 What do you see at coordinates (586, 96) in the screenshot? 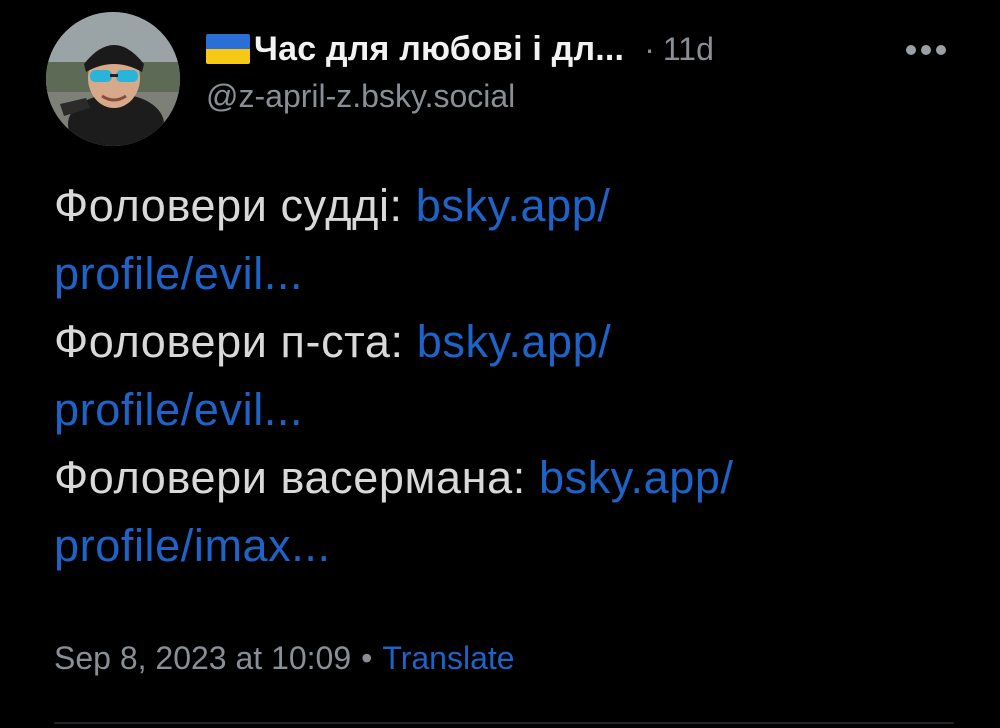
I see `author-handle: @z-april-z.bsky.social` at bounding box center [586, 96].